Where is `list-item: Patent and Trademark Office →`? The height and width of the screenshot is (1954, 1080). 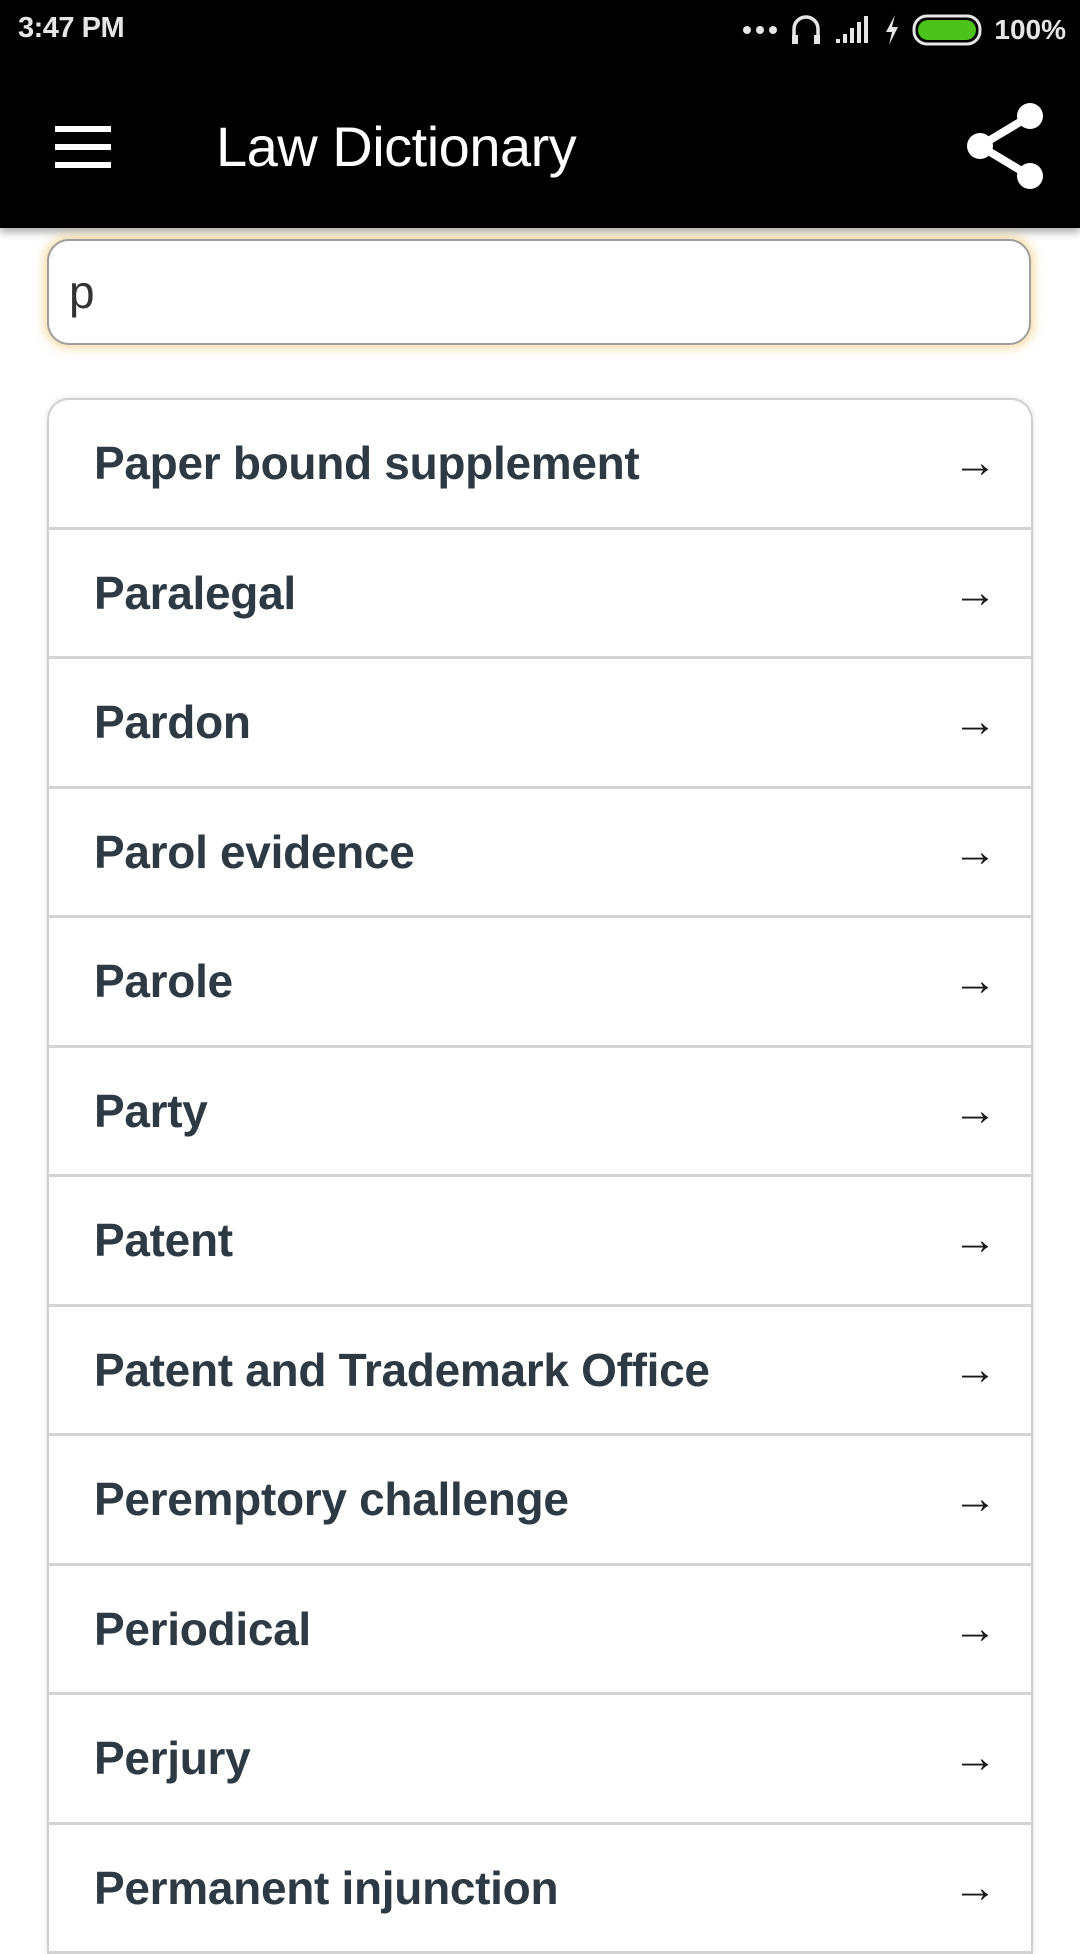 list-item: Patent and Trademark Office → is located at coordinates (540, 1372).